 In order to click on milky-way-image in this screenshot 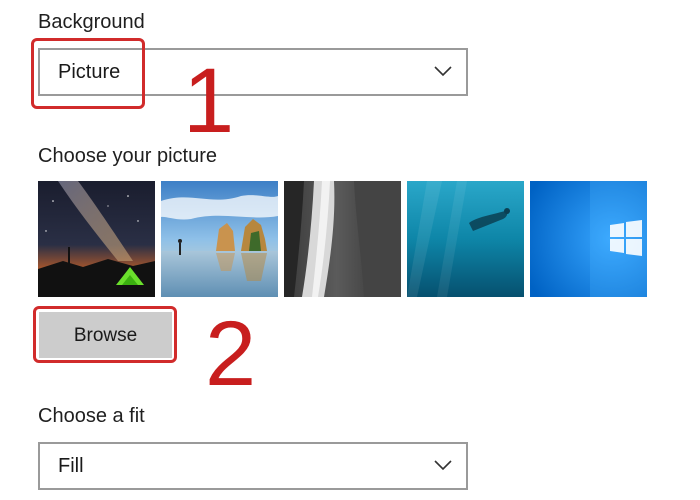, I will do `click(96, 239)`.